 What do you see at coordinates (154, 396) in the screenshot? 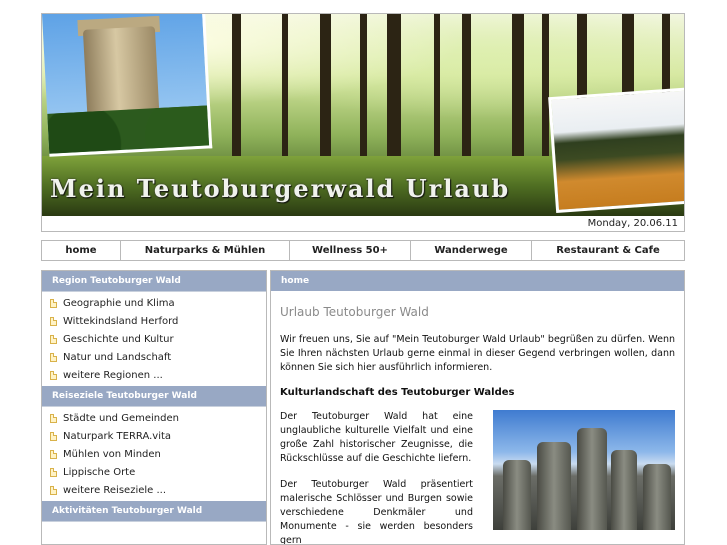
I see `sidebar-heading-reiseziele: Reiseziele Teutoburger Wald` at bounding box center [154, 396].